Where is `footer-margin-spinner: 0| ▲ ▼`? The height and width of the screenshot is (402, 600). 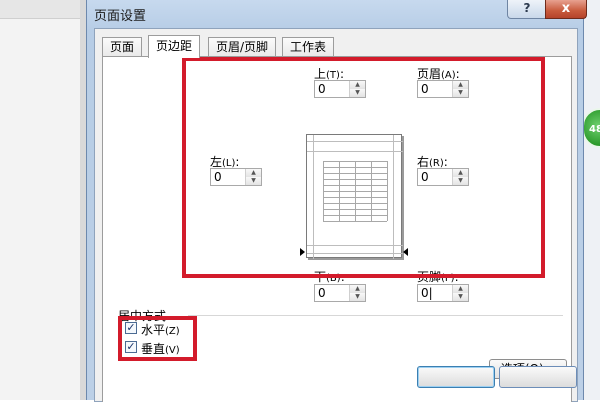 footer-margin-spinner: 0| ▲ ▼ is located at coordinates (443, 293).